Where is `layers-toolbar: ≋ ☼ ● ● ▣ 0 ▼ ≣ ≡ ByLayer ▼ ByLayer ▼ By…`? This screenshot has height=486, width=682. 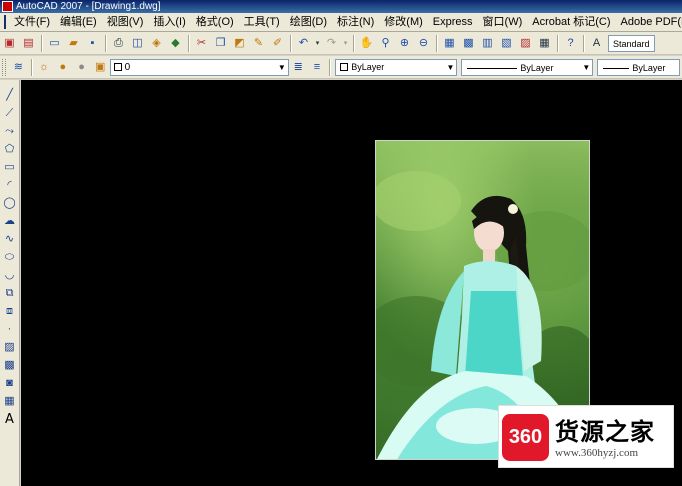 layers-toolbar: ≋ ☼ ● ● ▣ 0 ▼ ≣ ≡ ByLayer ▼ ByLayer ▼ By… is located at coordinates (341, 67).